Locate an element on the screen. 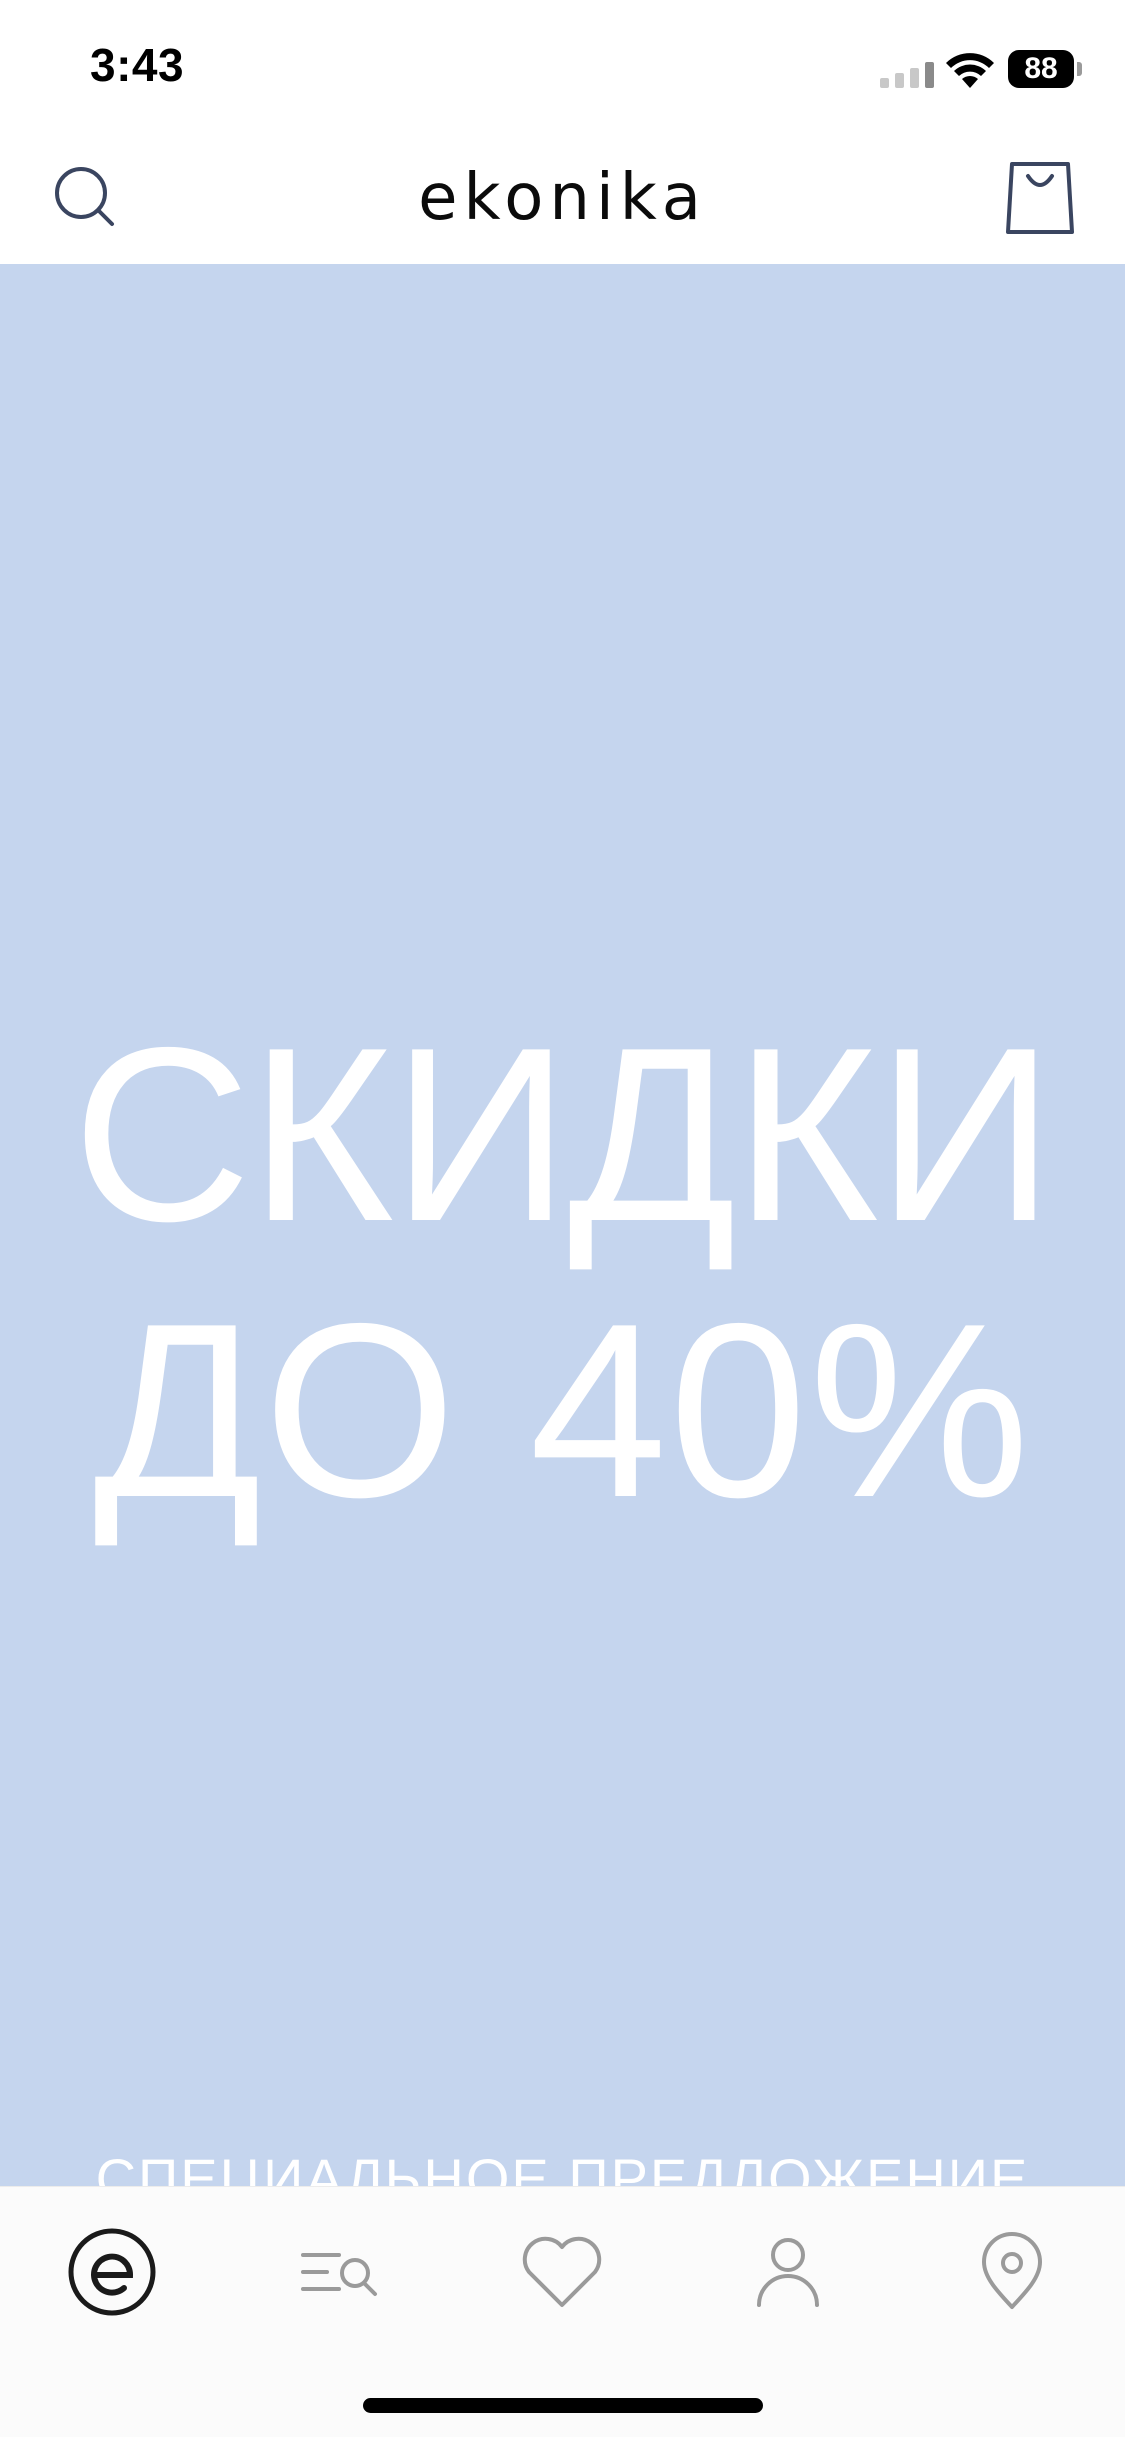 This screenshot has height=2437, width=1125. tab-favorites is located at coordinates (562, 2272).